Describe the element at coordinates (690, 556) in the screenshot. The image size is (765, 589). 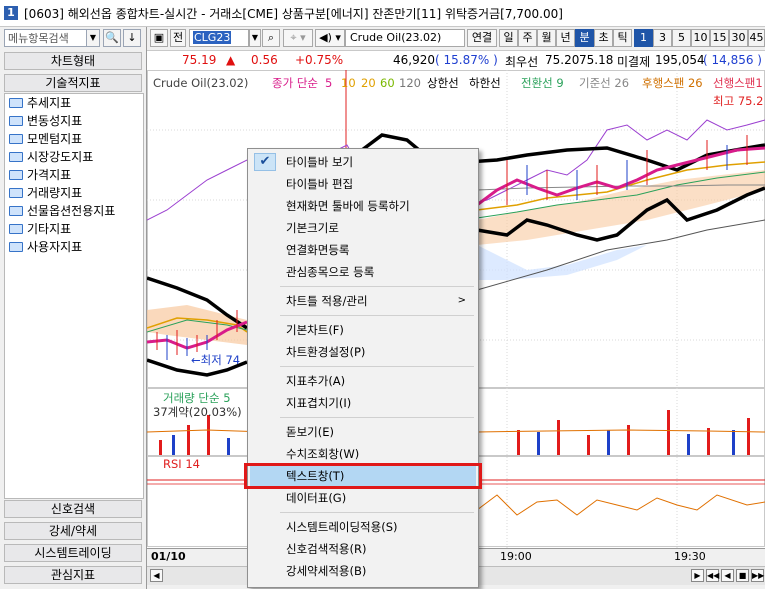
I see `axis-tick-1930: 19:30` at that location.